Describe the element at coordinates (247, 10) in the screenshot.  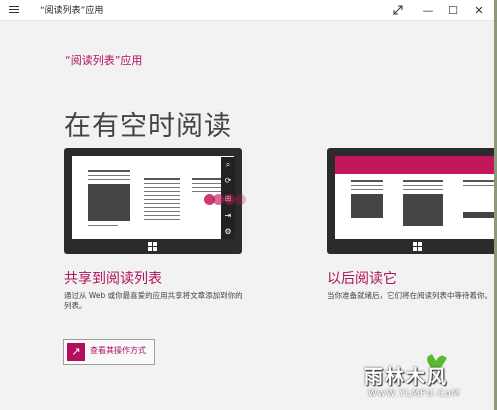
I see `title-bar: “阅读列表”应用 — ☐ ✕` at that location.